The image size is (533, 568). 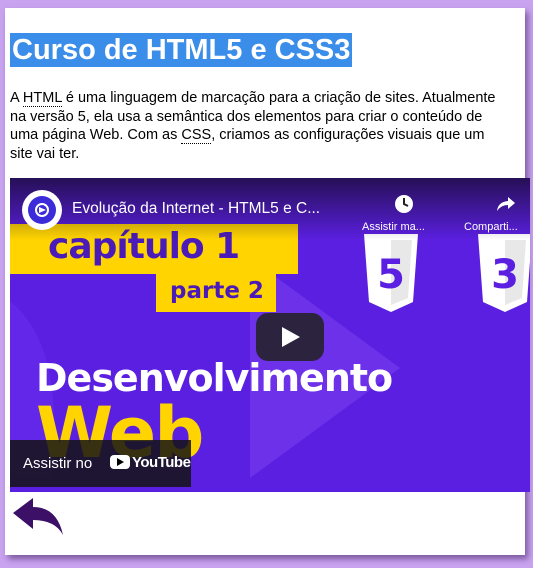 I want to click on thumbnail-part-text: parte 2, so click(x=217, y=291).